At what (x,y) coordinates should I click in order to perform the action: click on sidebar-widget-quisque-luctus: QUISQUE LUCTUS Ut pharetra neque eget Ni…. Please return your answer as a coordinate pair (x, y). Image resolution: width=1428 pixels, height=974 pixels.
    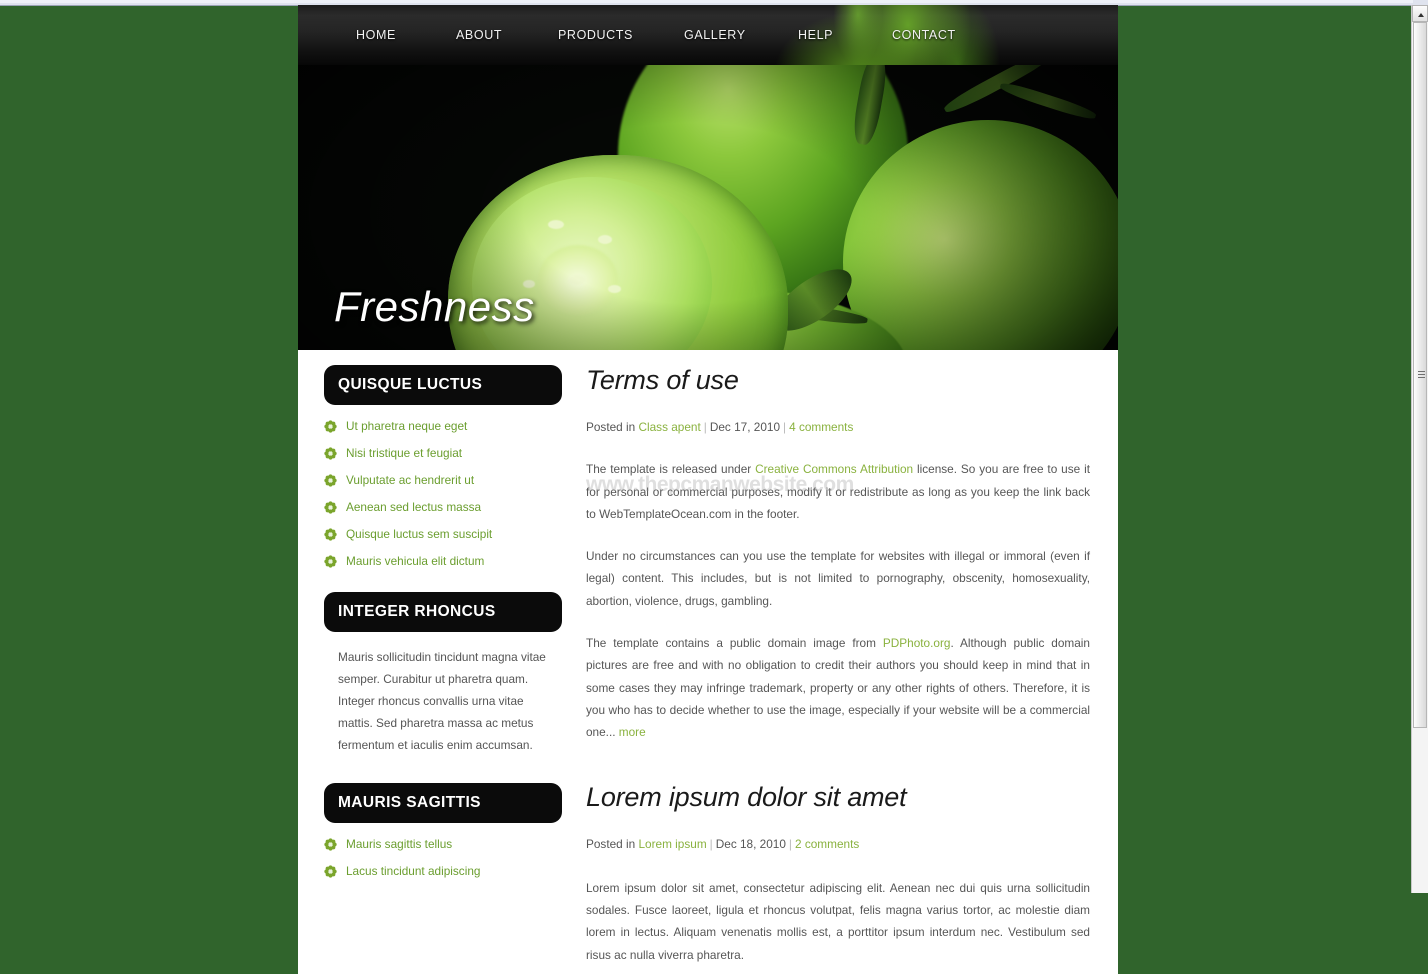
    Looking at the image, I should click on (443, 466).